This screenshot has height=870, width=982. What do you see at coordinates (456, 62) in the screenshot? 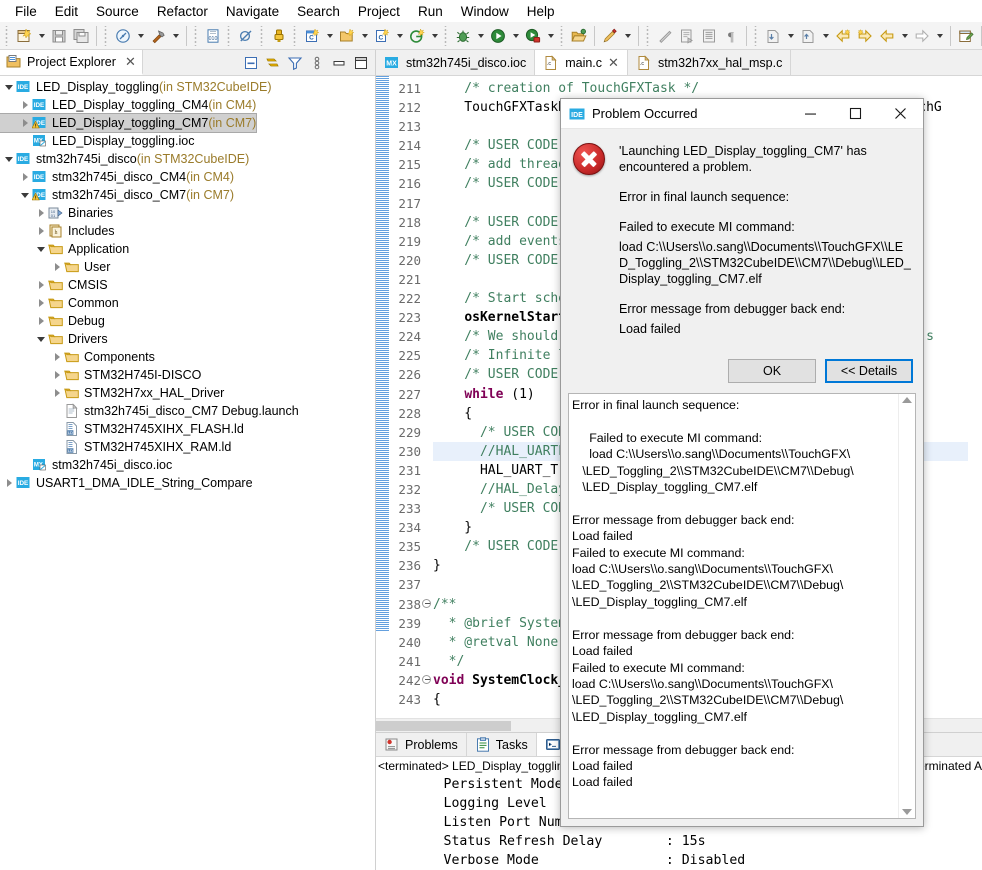
I see `editor-tab-stm32h745i-disco-ioc: MX stm32h745i_disco.ioc` at bounding box center [456, 62].